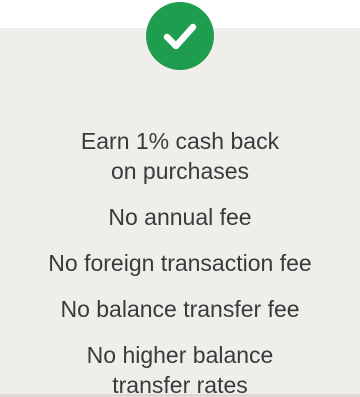 Image resolution: width=360 pixels, height=397 pixels. I want to click on benefit-item-balance-transfer-rates: No higher balance transfer rates, so click(180, 369).